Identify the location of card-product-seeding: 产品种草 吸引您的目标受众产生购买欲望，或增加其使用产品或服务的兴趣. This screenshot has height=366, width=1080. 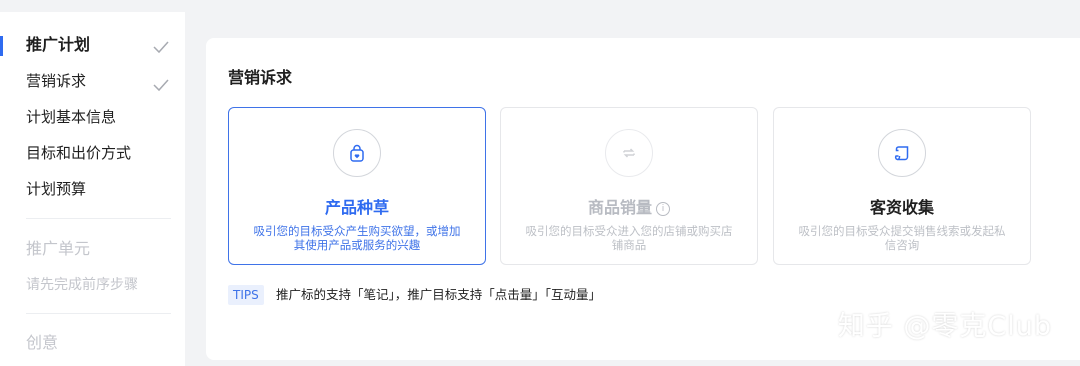
(357, 186).